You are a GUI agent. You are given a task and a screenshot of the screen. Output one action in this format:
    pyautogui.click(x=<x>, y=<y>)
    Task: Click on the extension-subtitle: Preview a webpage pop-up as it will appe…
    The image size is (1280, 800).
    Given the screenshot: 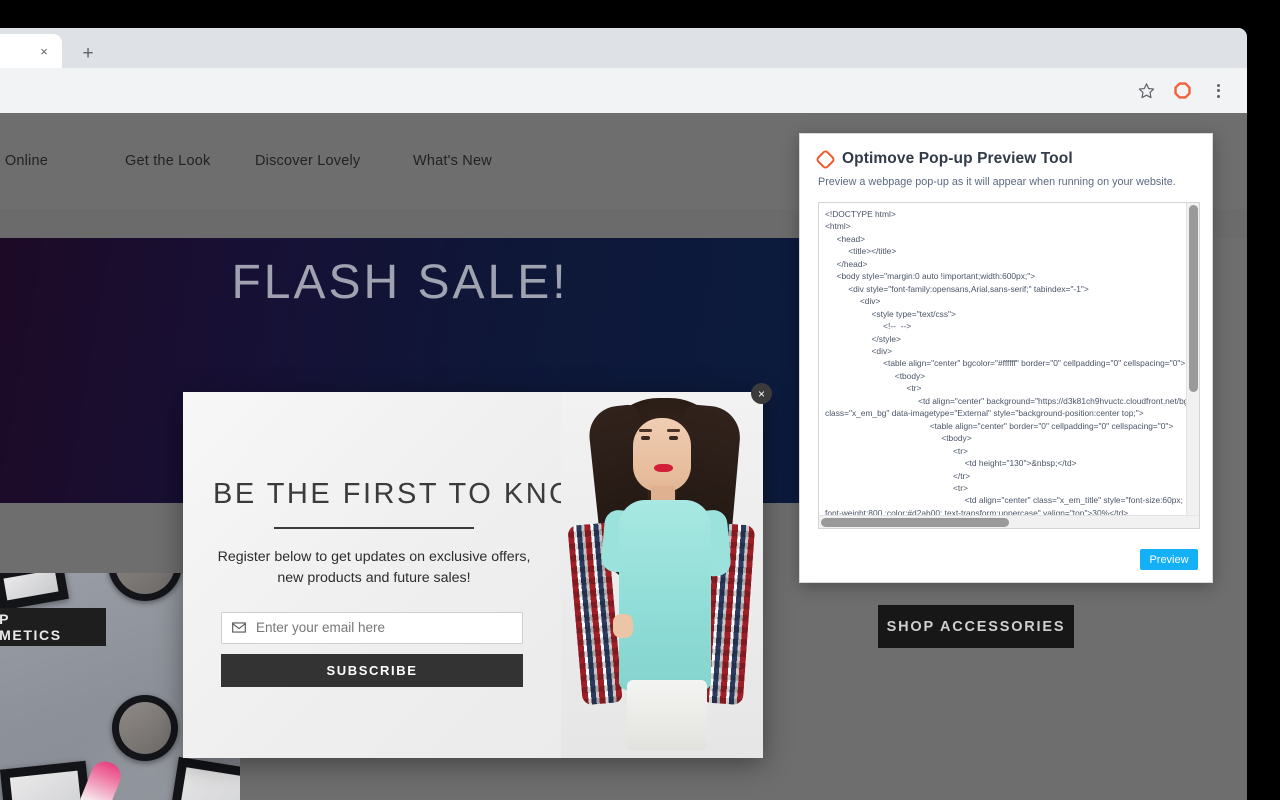 What is the action you would take?
    pyautogui.click(x=997, y=182)
    